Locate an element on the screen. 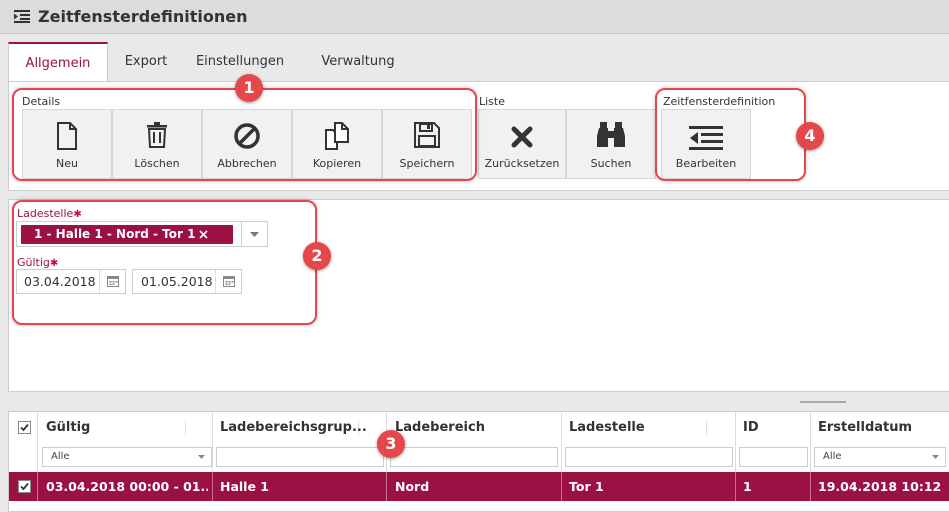 This screenshot has width=949, height=512. select-all-checkbox is located at coordinates (24, 427).